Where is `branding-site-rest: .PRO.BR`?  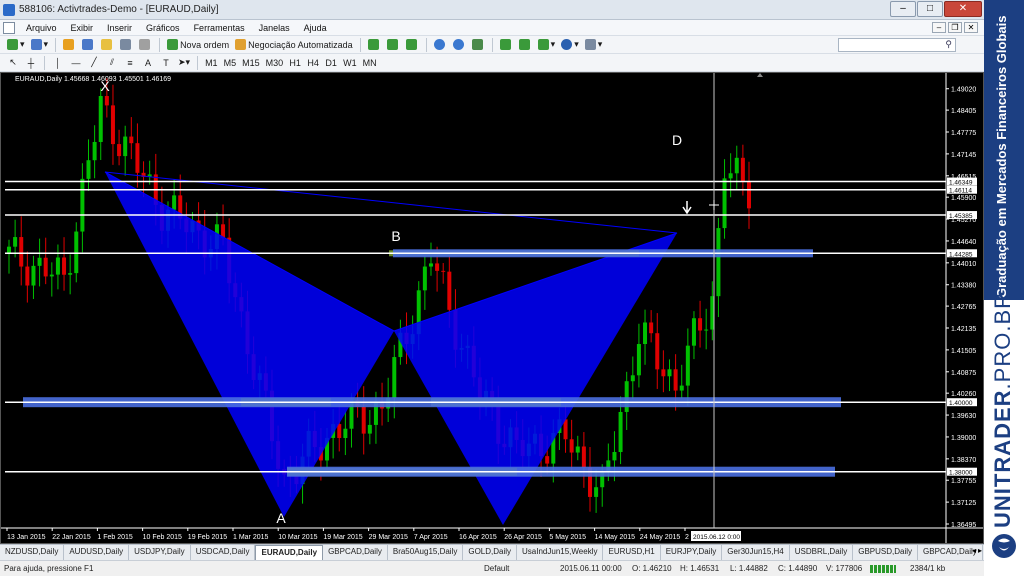 branding-site-rest: .PRO.BR is located at coordinates (1002, 340).